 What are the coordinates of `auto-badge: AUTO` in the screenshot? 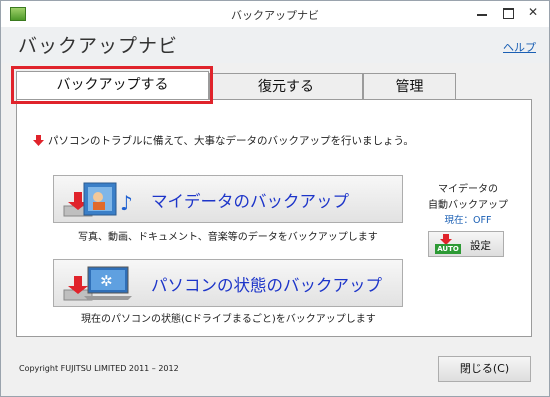 It's located at (448, 249).